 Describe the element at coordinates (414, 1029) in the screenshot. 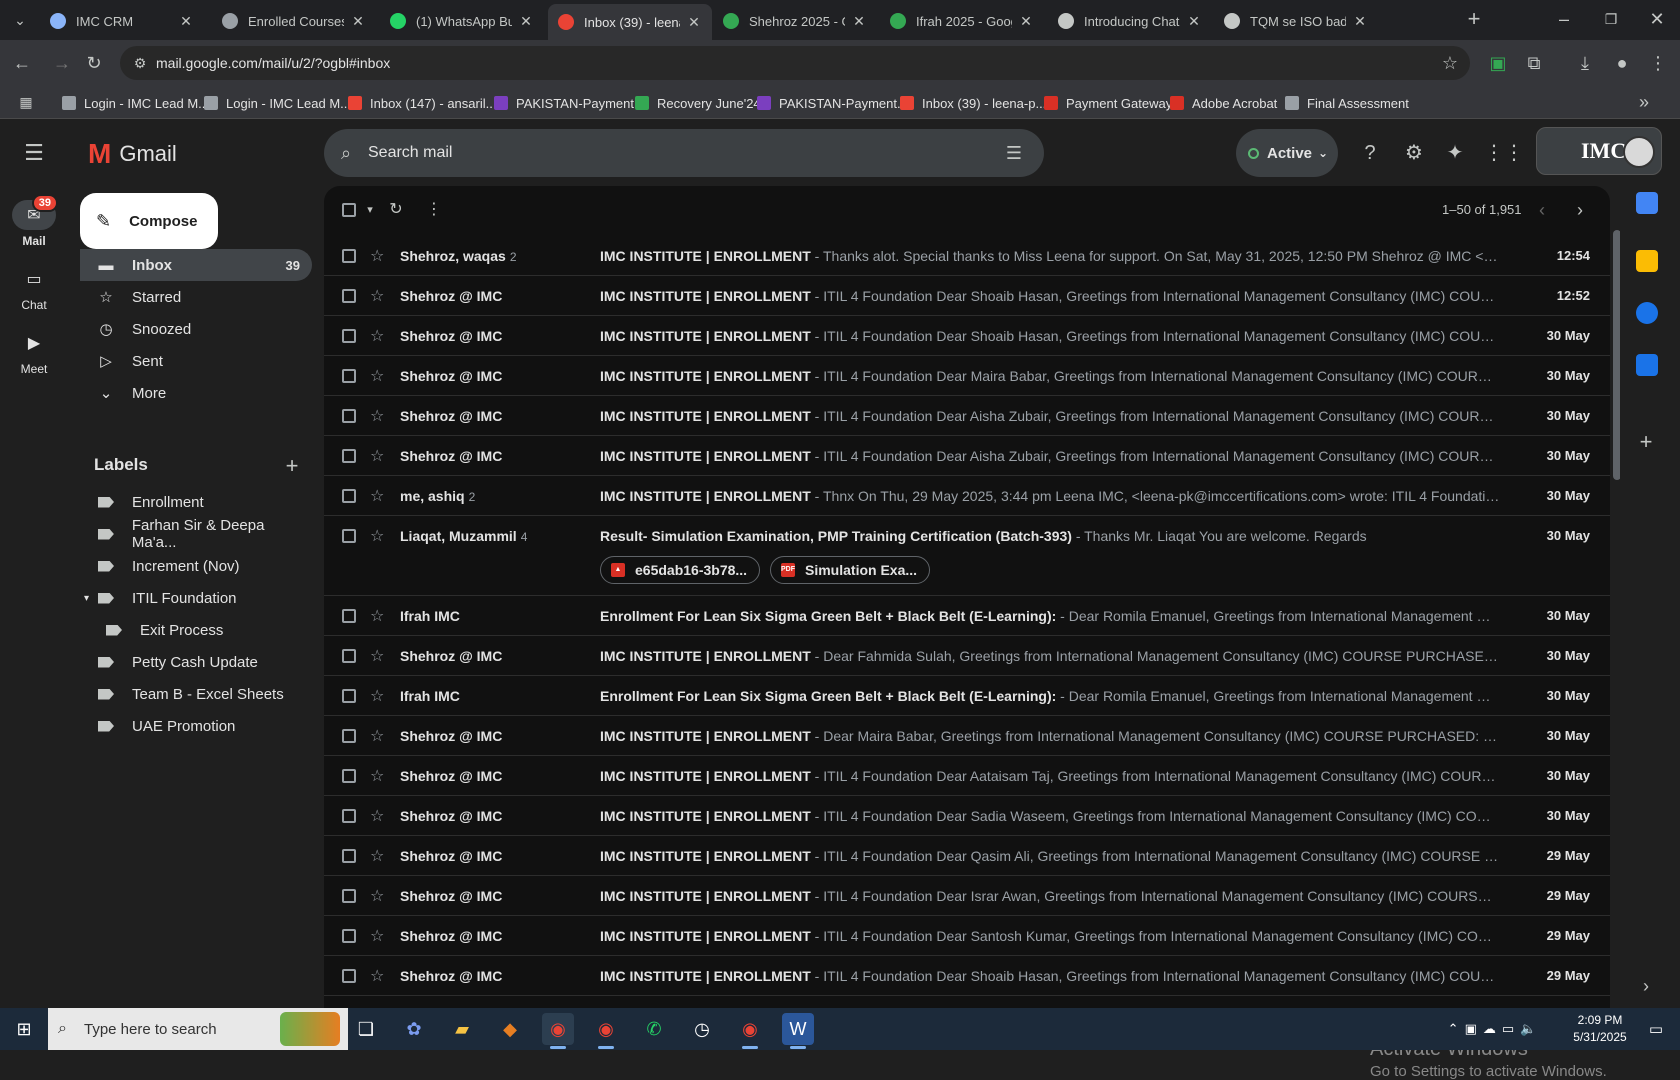

I see `copilot-icon: ✿` at that location.